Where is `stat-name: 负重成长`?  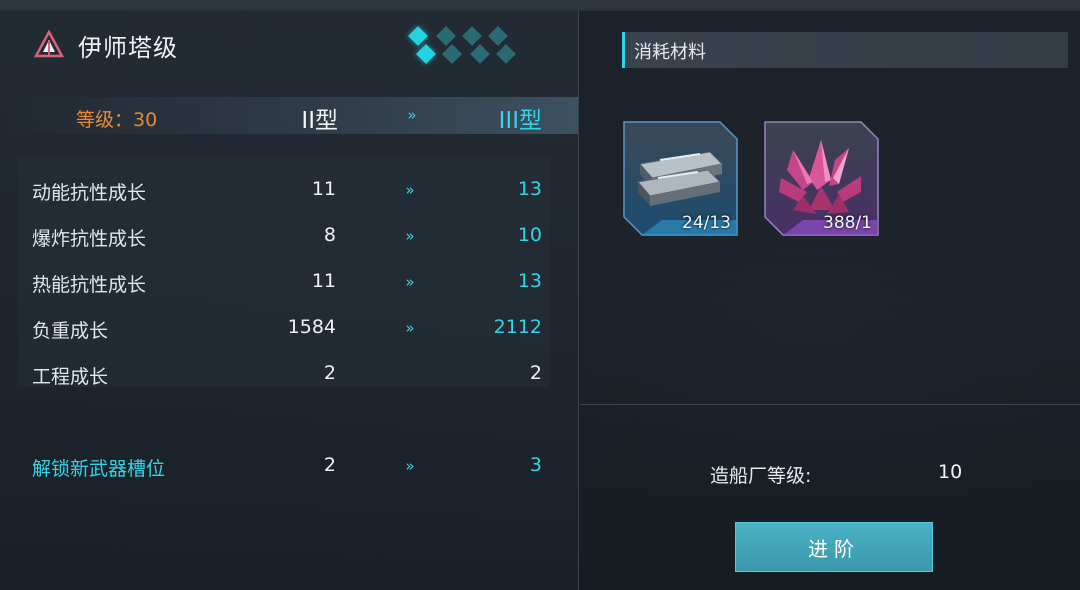
stat-name: 负重成长 is located at coordinates (70, 331).